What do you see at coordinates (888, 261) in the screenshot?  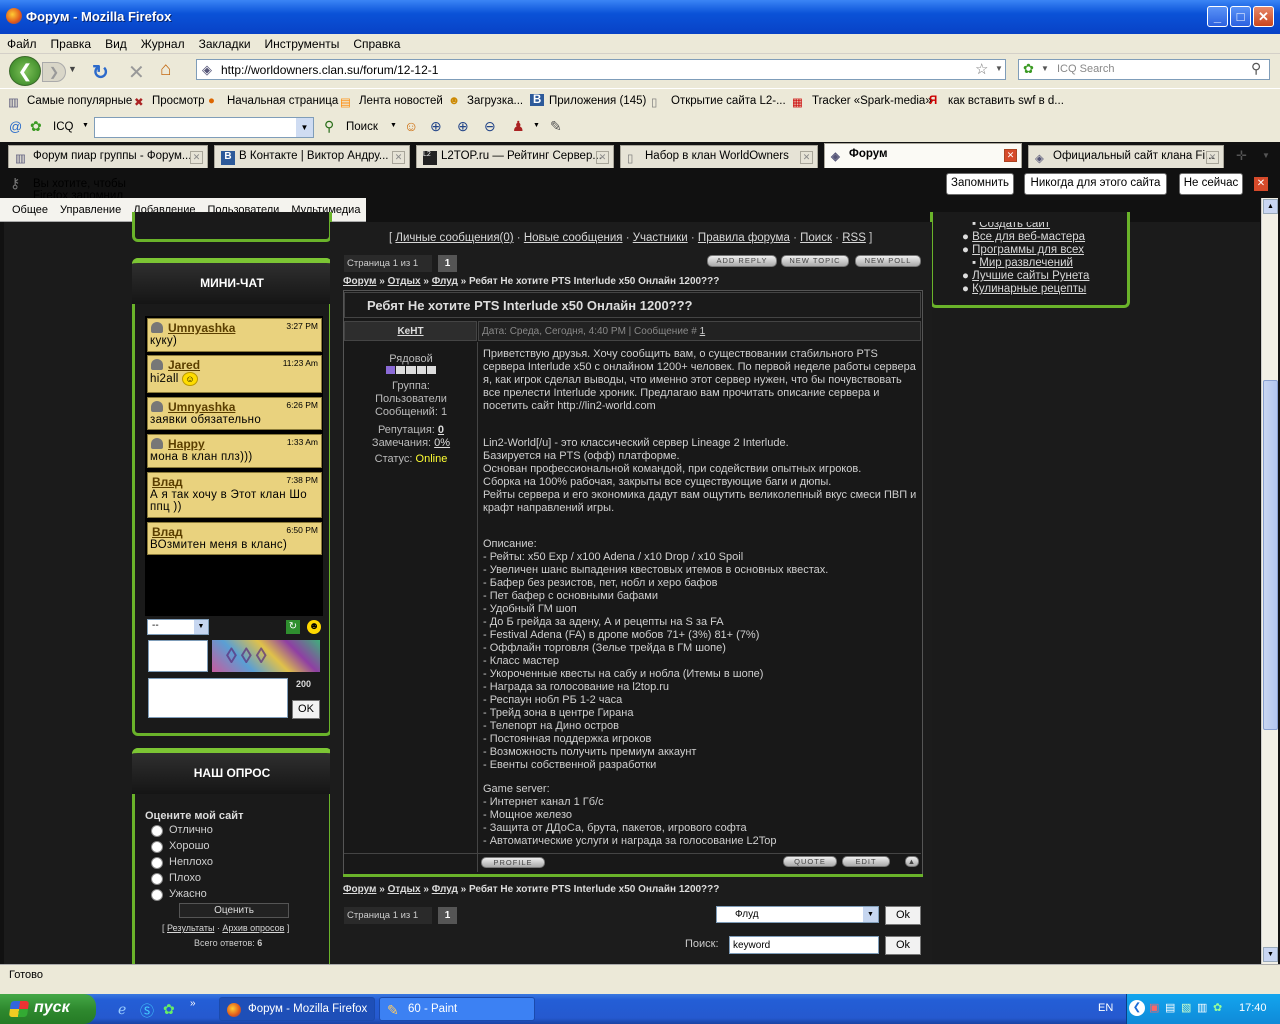 I see `new-poll-button: NEW POLL` at bounding box center [888, 261].